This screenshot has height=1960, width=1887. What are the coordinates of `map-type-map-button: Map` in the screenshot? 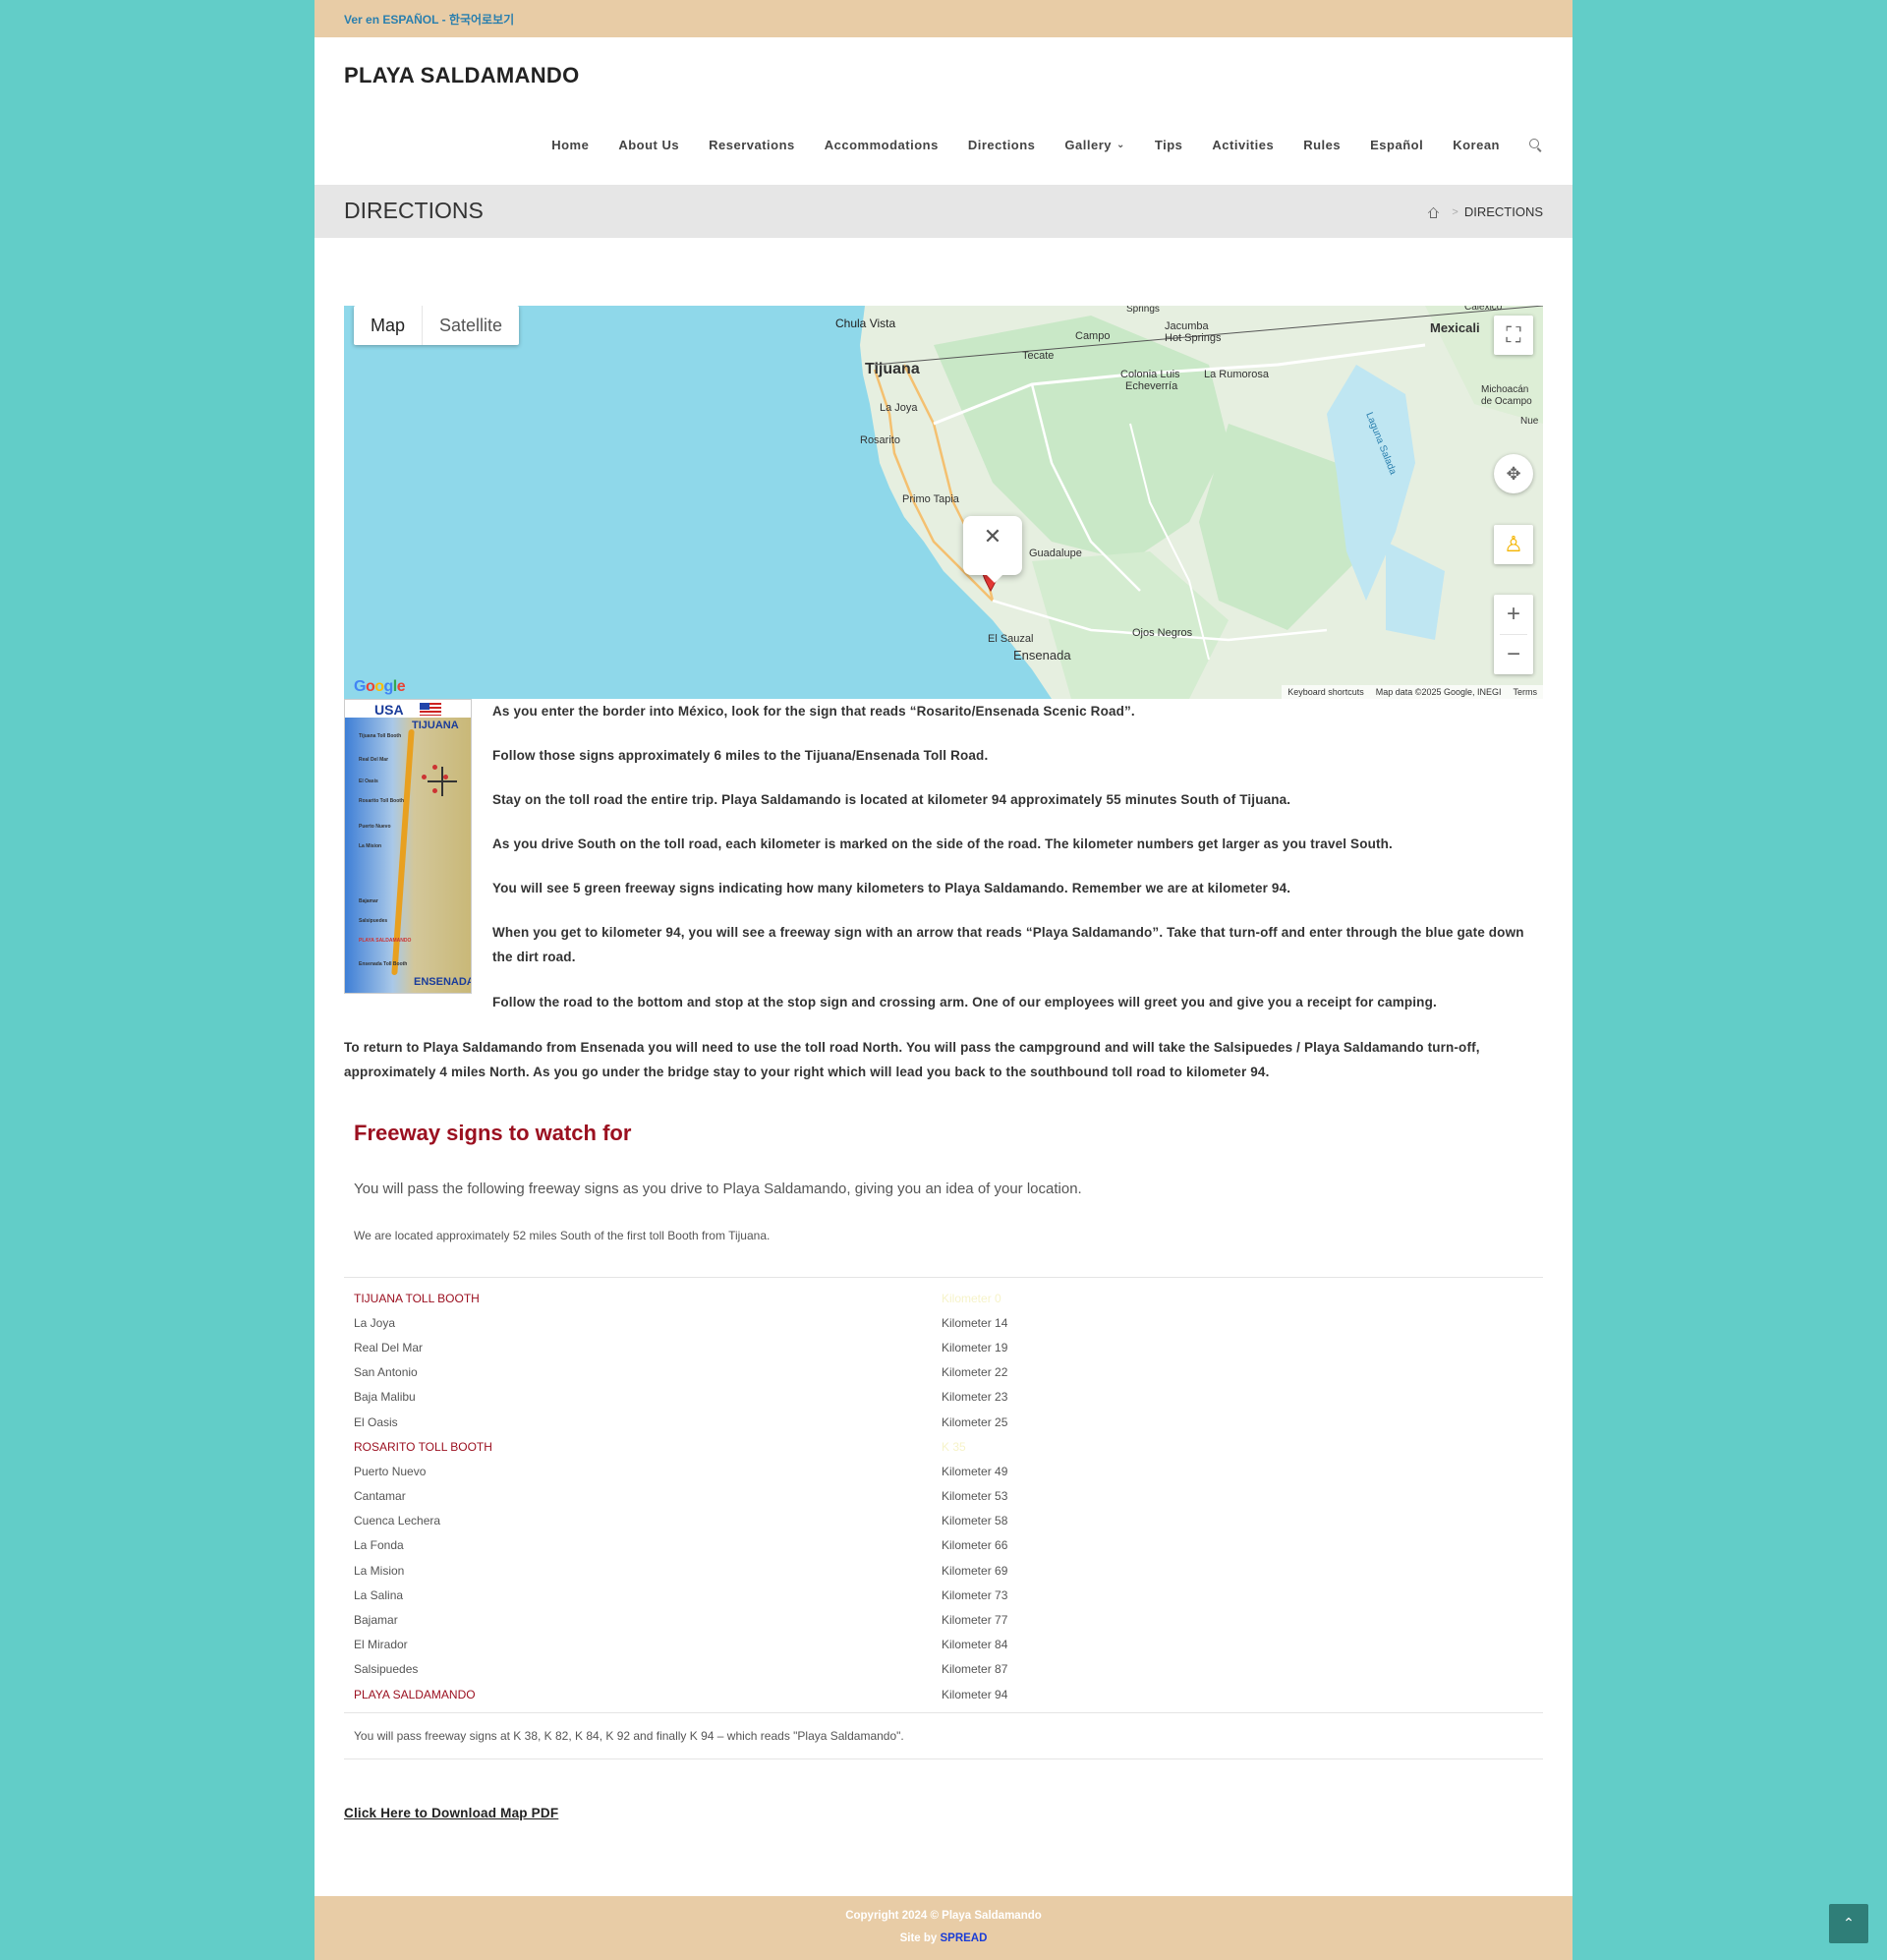 It's located at (388, 326).